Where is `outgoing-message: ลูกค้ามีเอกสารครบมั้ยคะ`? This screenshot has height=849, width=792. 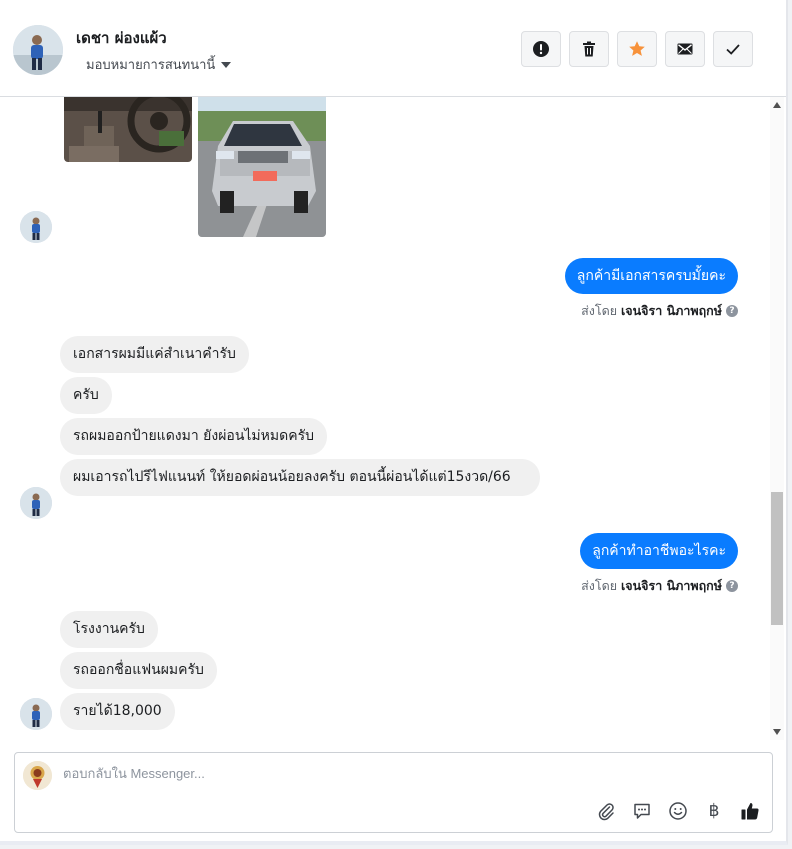 outgoing-message: ลูกค้ามีเอกสารครบมั้ยคะ is located at coordinates (651, 276).